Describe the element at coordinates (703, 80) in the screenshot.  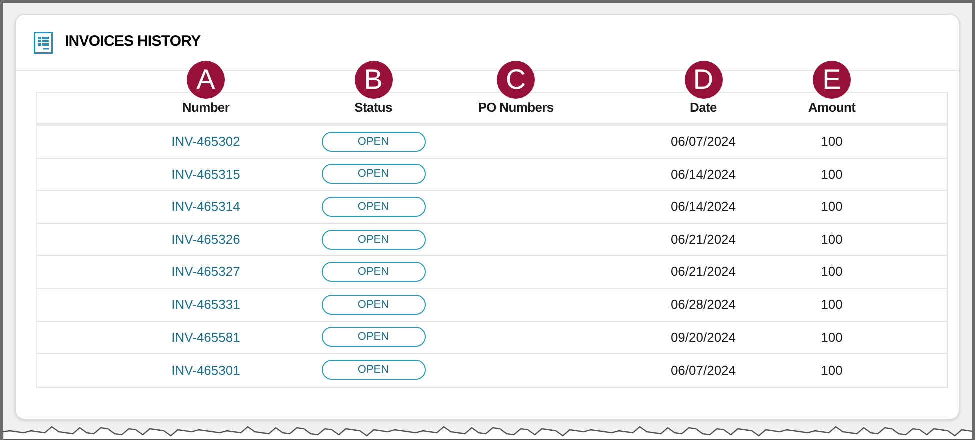
I see `callout-marker: D` at that location.